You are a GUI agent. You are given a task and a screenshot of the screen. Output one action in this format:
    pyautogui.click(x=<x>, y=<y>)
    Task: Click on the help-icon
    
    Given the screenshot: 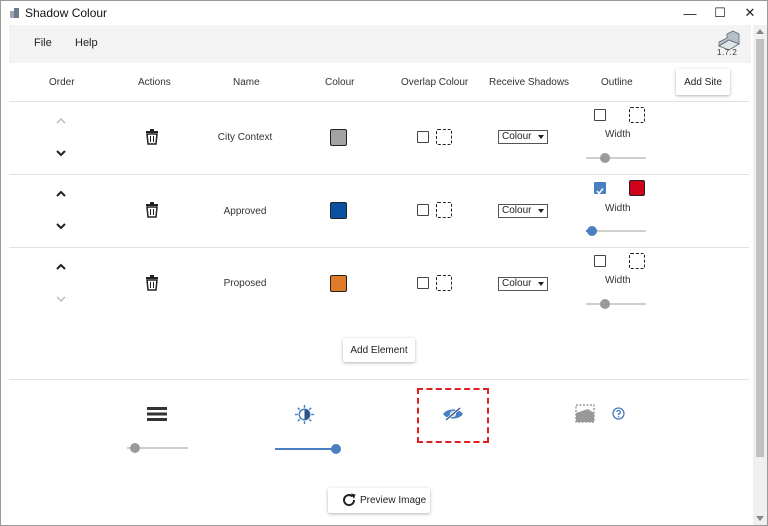 What is the action you would take?
    pyautogui.click(x=618, y=413)
    